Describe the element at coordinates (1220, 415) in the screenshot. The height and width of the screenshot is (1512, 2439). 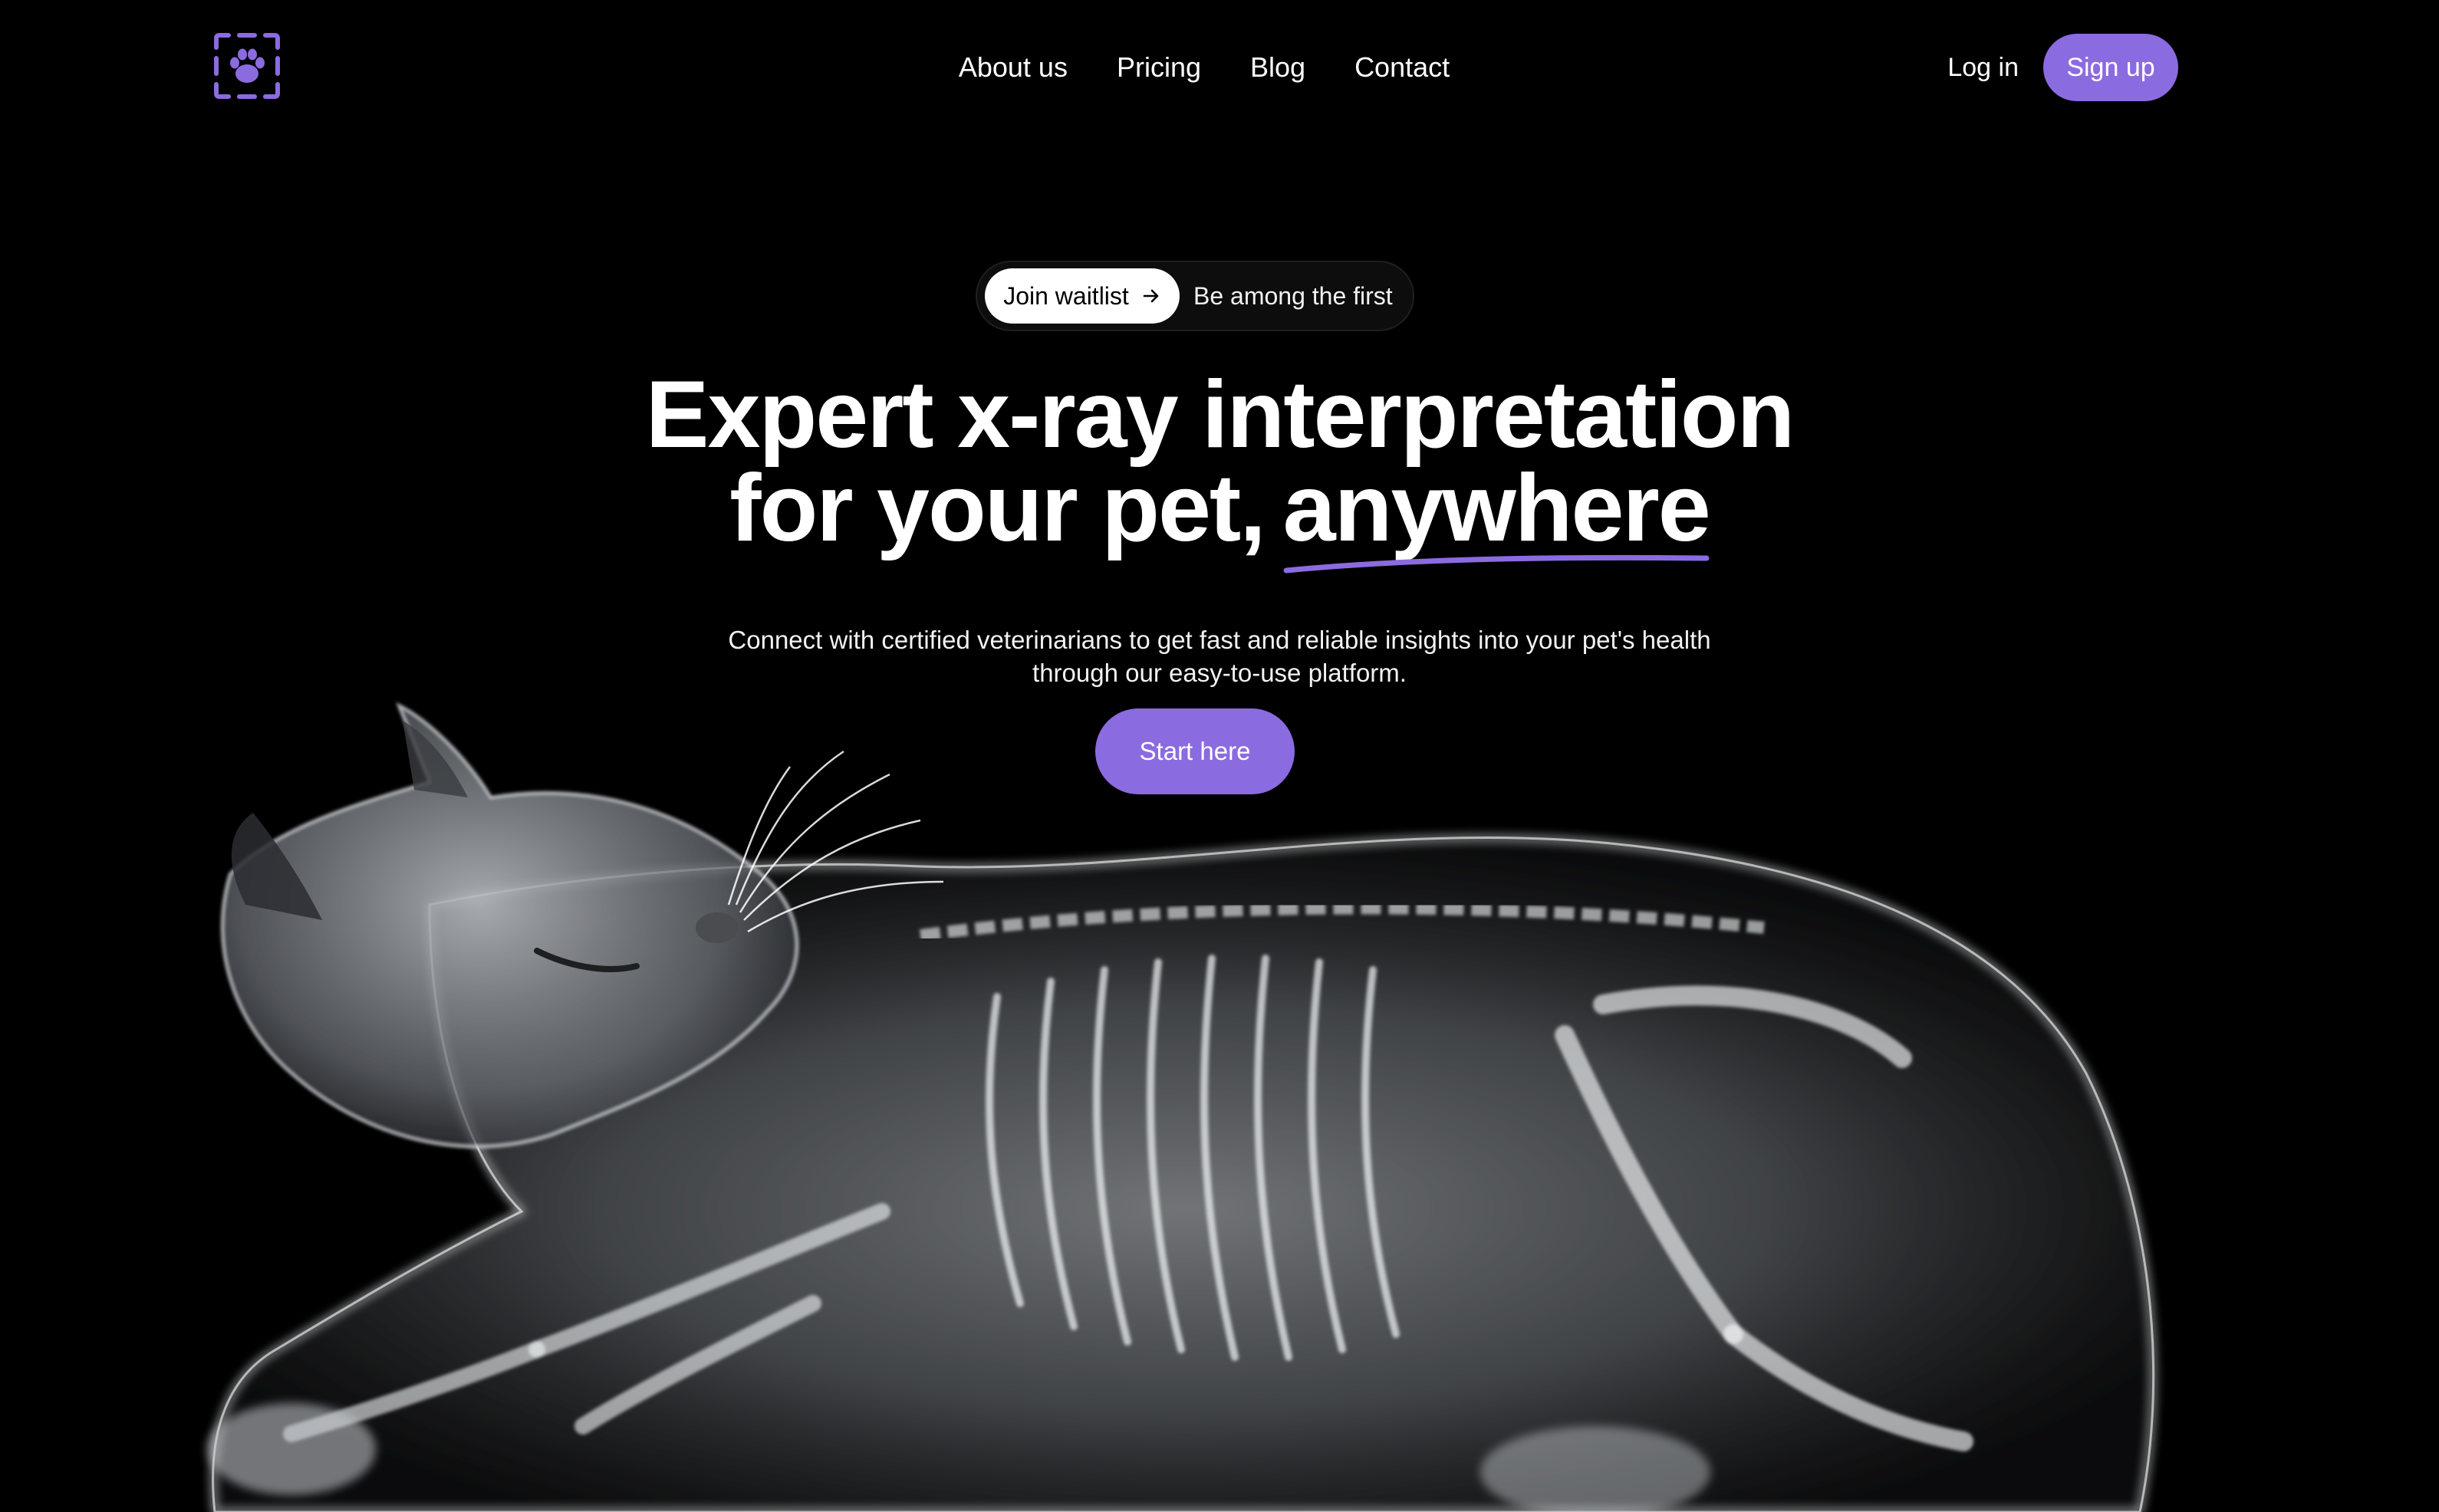
I see `headline-line-1: Expert x-ray interpretation` at that location.